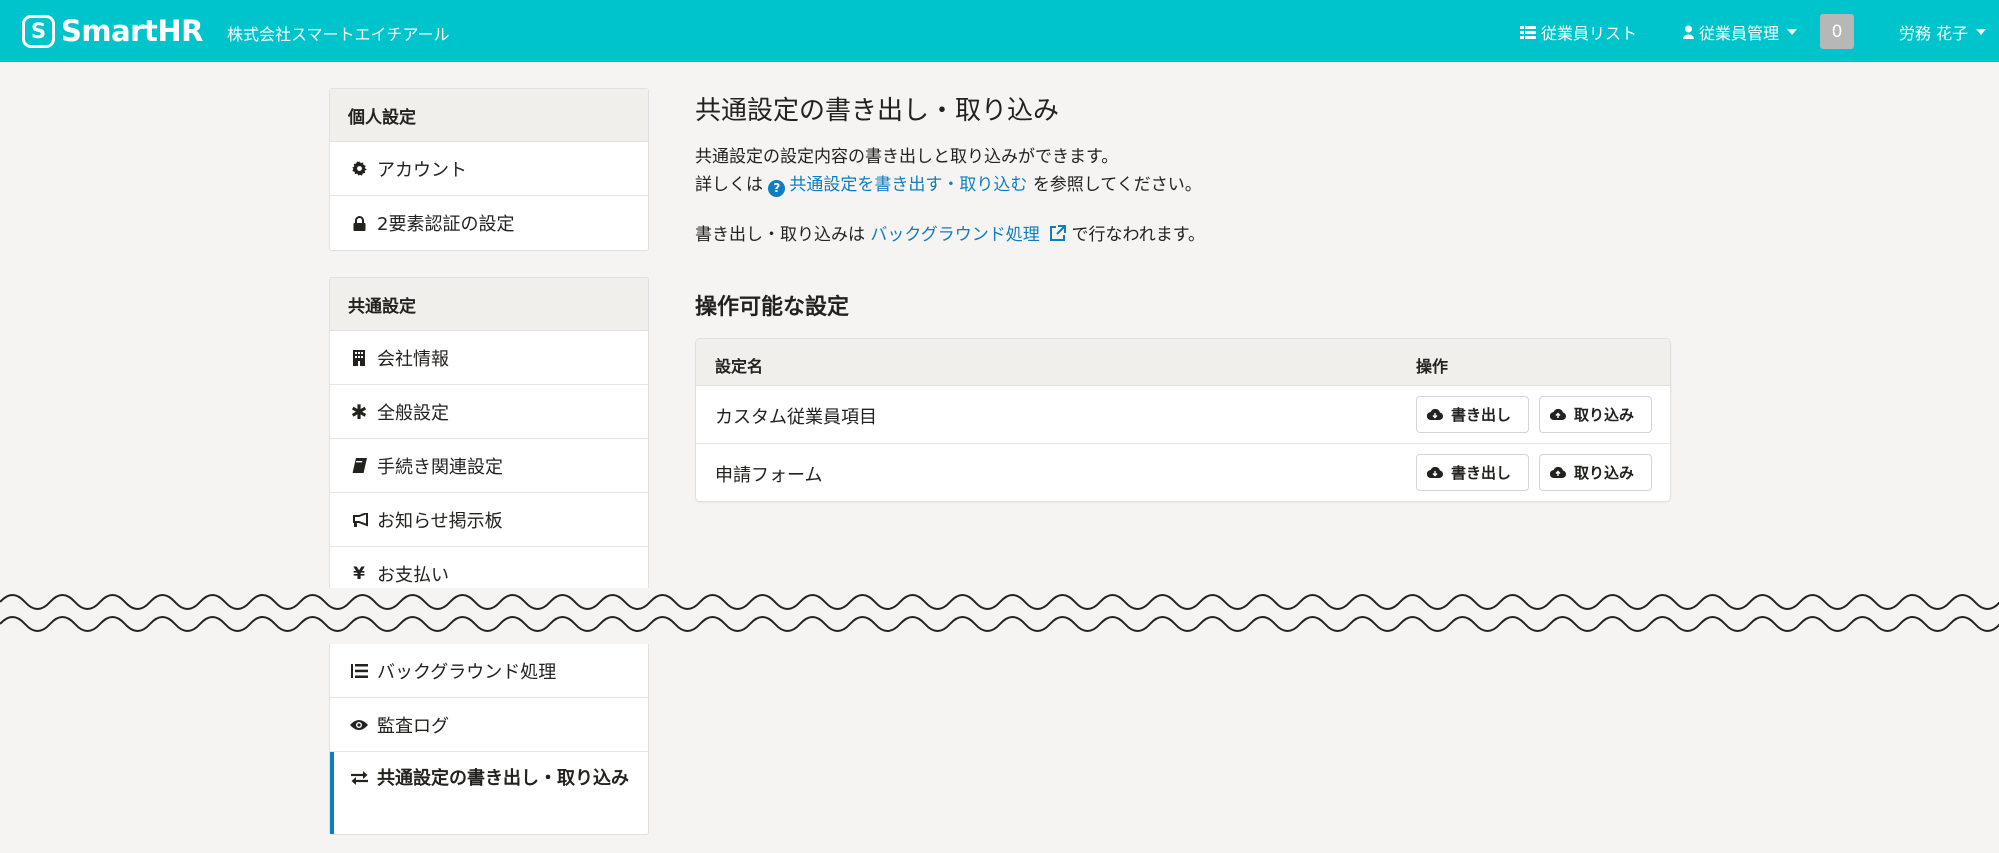  What do you see at coordinates (739, 366) in the screenshot?
I see `column-header-name: 設定名` at bounding box center [739, 366].